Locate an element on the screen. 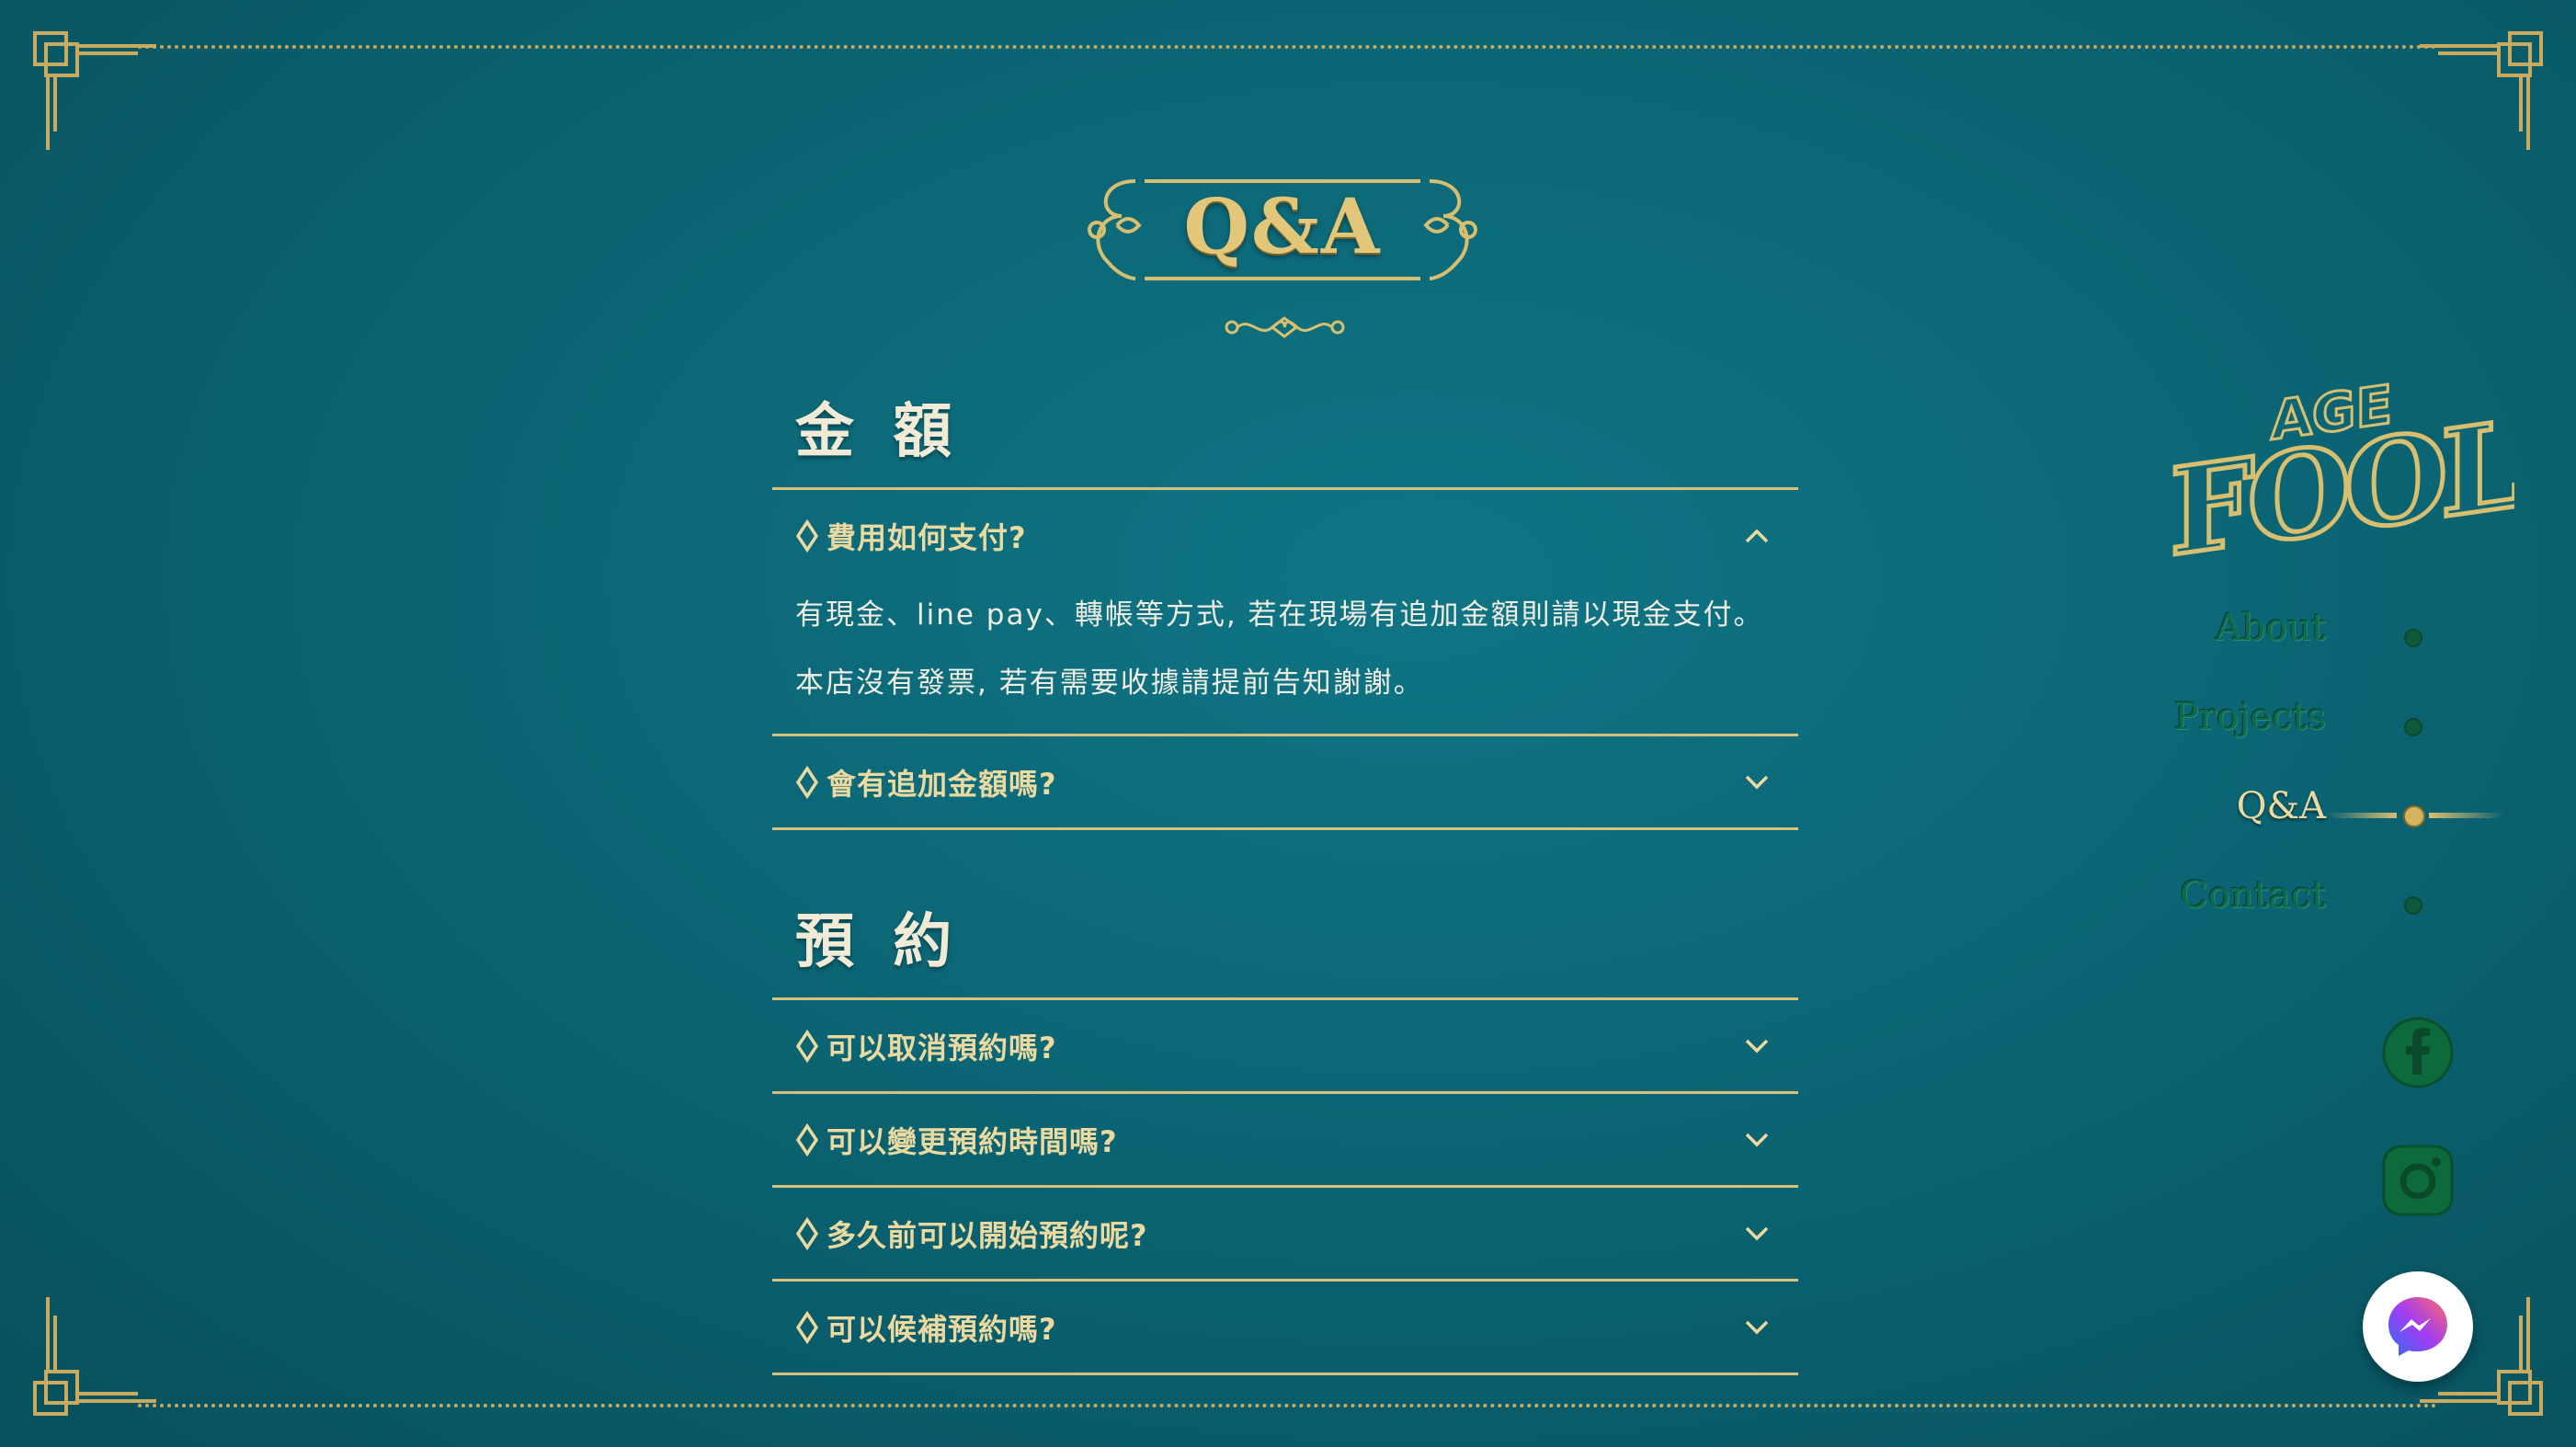 The width and height of the screenshot is (2576, 1447). instagram-icon is located at coordinates (2418, 1180).